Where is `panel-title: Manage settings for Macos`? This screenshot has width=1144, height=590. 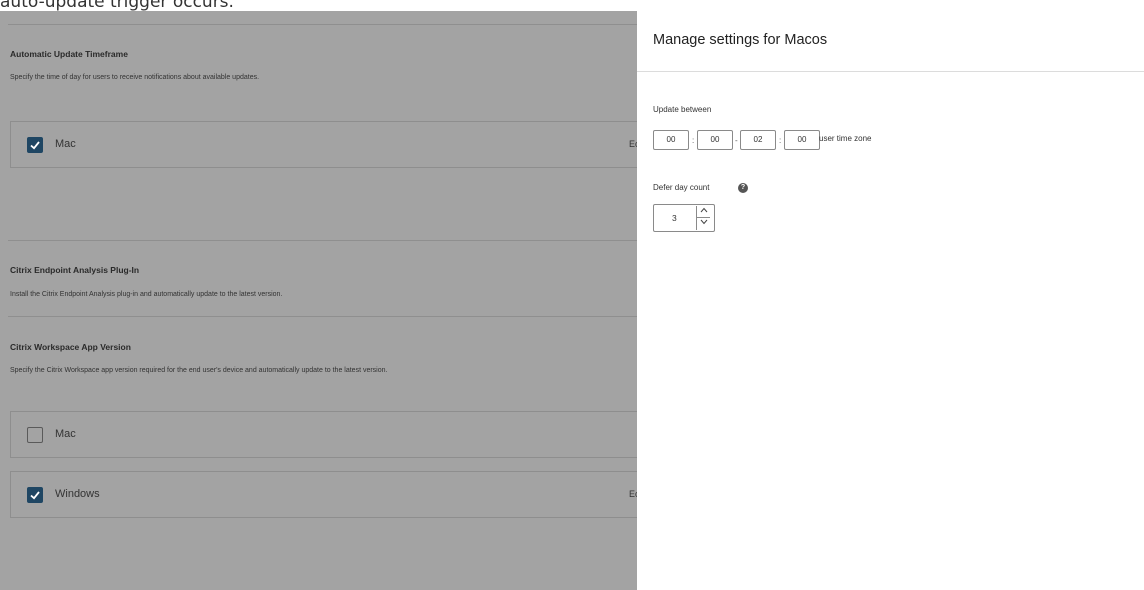 panel-title: Manage settings for Macos is located at coordinates (740, 40).